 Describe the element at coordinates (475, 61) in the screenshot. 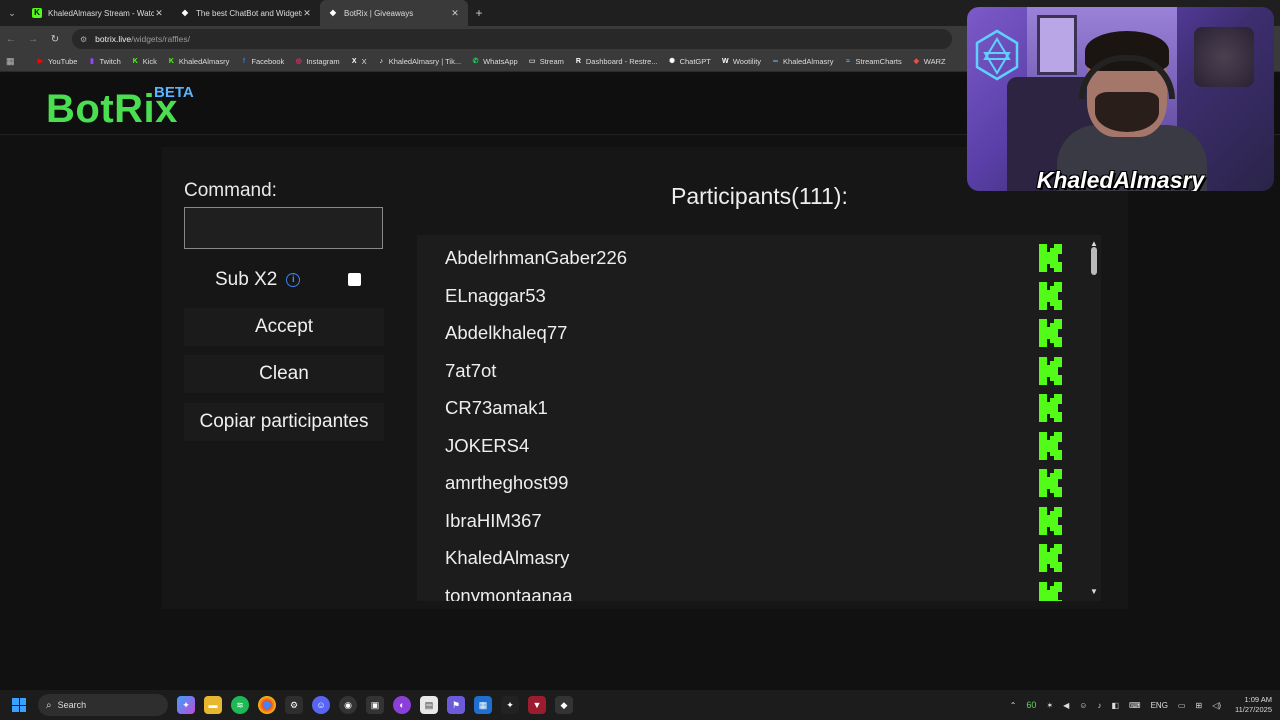

I see `whatsapp-icon: ✆` at that location.